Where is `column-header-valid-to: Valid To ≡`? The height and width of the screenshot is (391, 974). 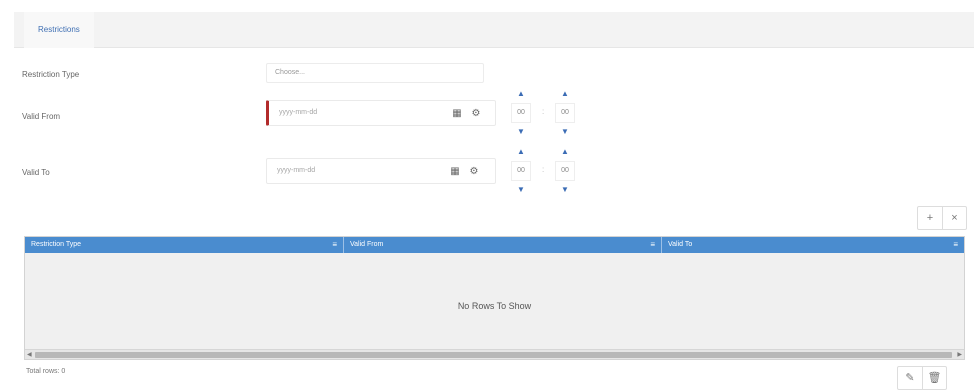
column-header-valid-to: Valid To ≡ is located at coordinates (812, 245).